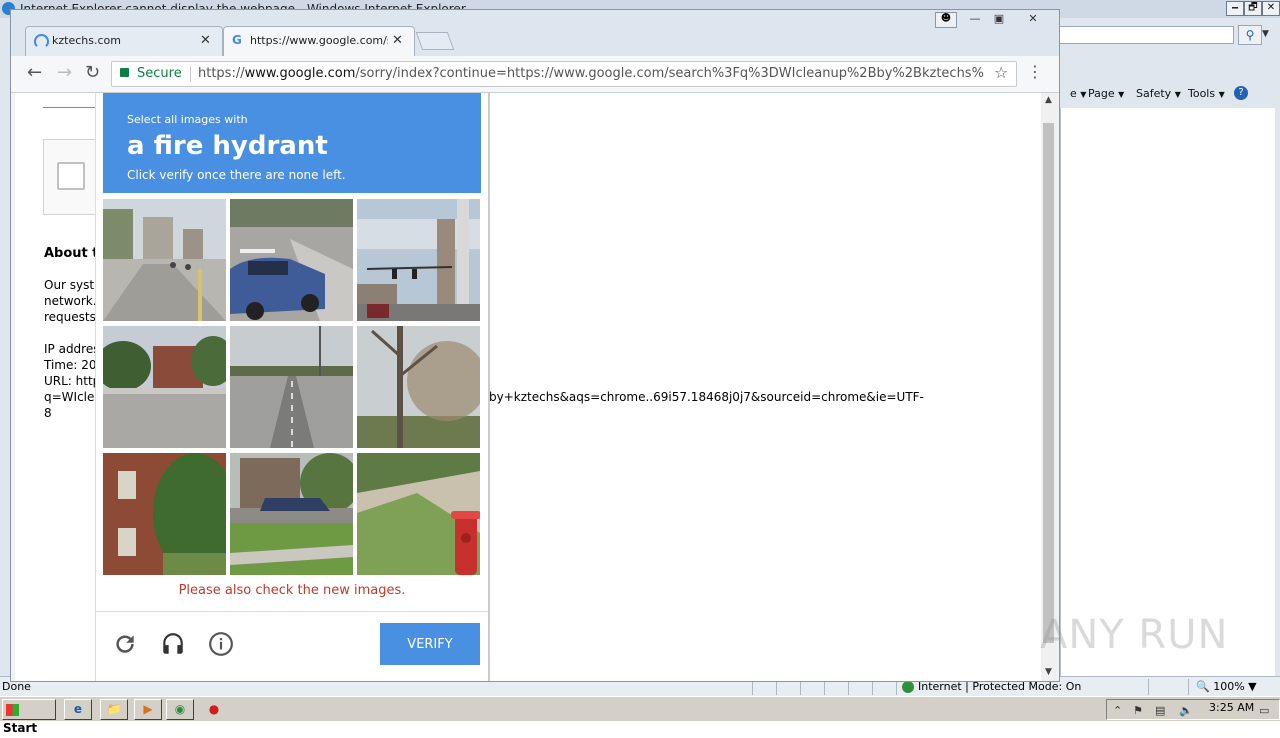  What do you see at coordinates (70, 301) in the screenshot?
I see `body-line: network.` at bounding box center [70, 301].